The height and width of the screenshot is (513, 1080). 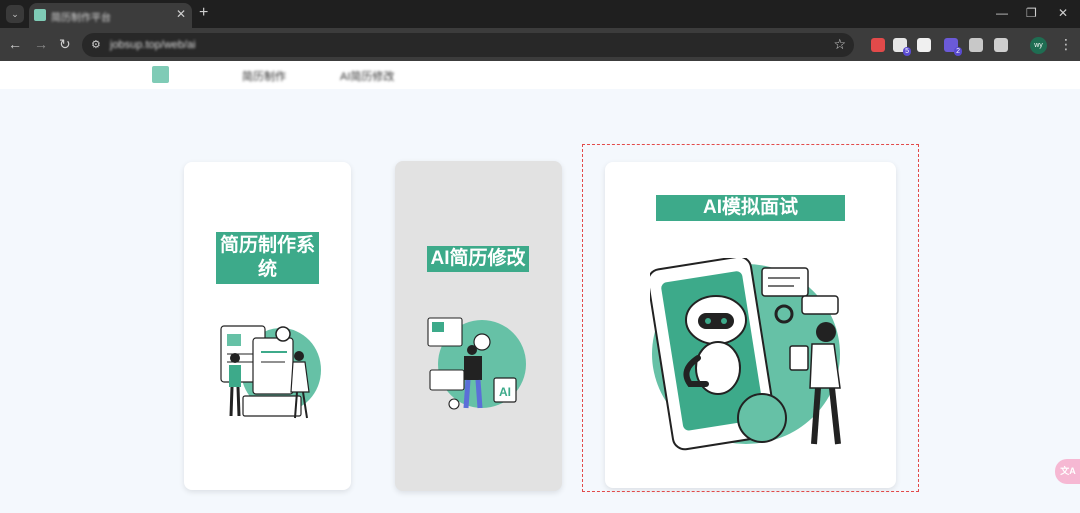 What do you see at coordinates (15, 44) in the screenshot?
I see `back-icon: ←` at bounding box center [15, 44].